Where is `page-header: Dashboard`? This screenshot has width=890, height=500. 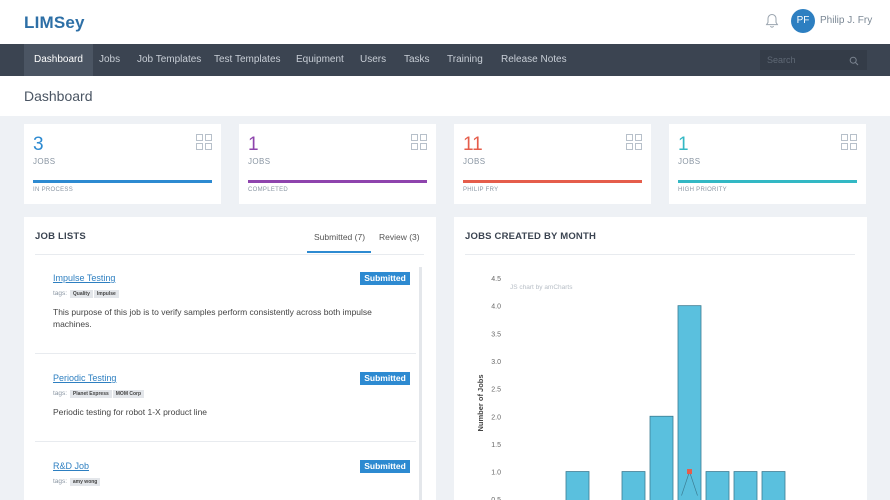
page-header: Dashboard is located at coordinates (445, 96).